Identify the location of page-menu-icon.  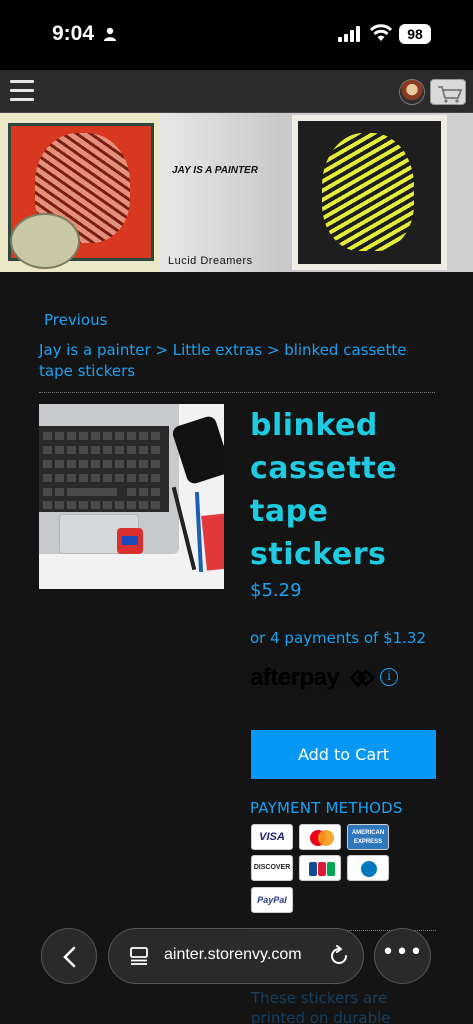
(139, 956).